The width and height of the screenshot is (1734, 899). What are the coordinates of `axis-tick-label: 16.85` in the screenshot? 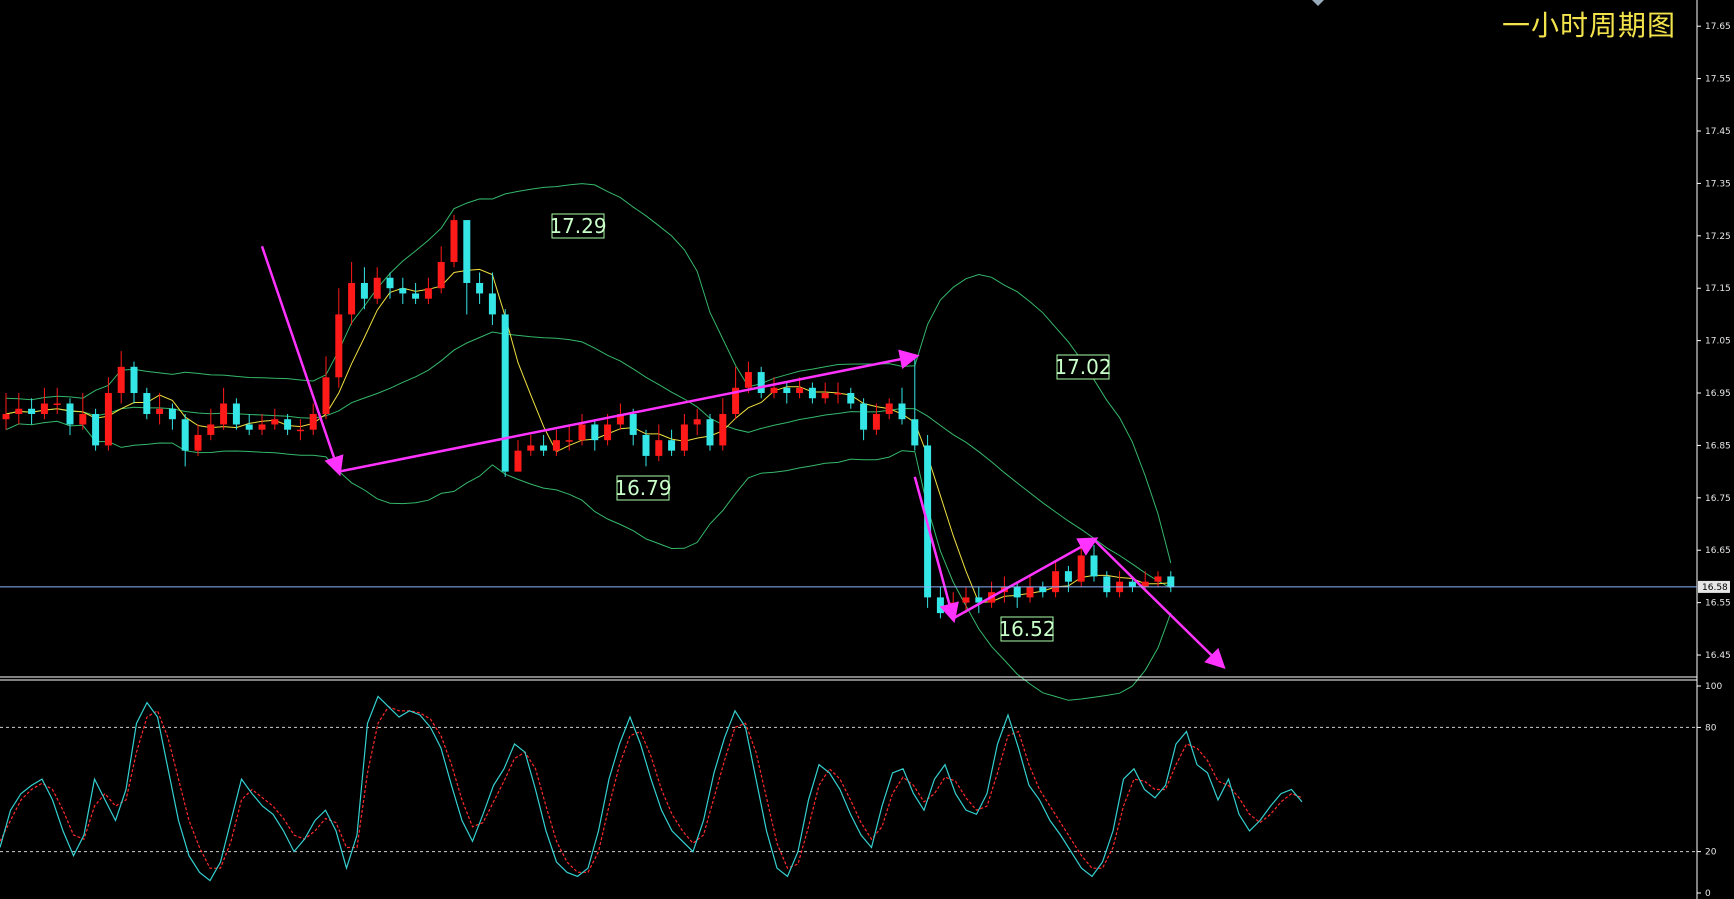 It's located at (1718, 446).